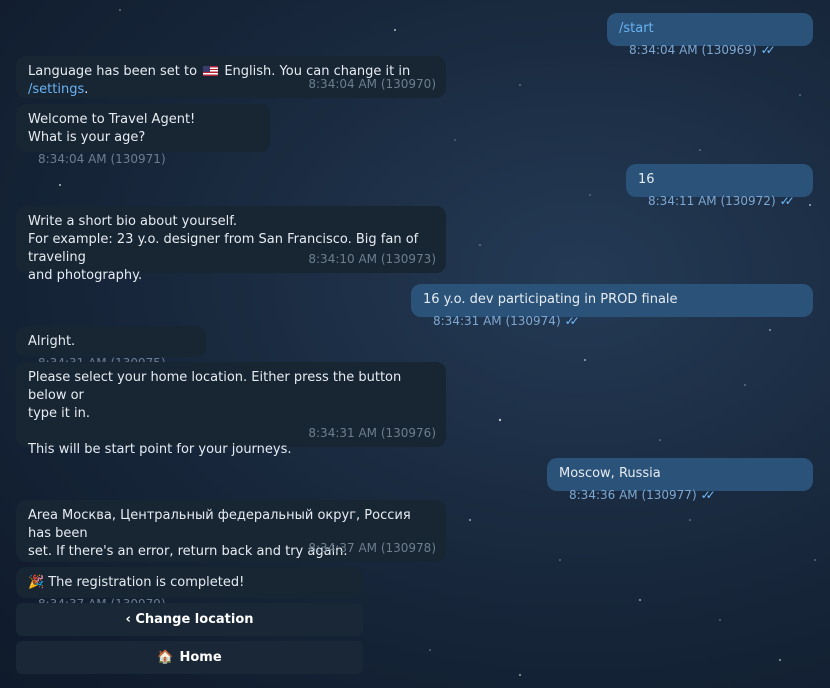 This screenshot has height=688, width=830. What do you see at coordinates (133, 221) in the screenshot?
I see `message-text: Write a short bio about yourself.` at bounding box center [133, 221].